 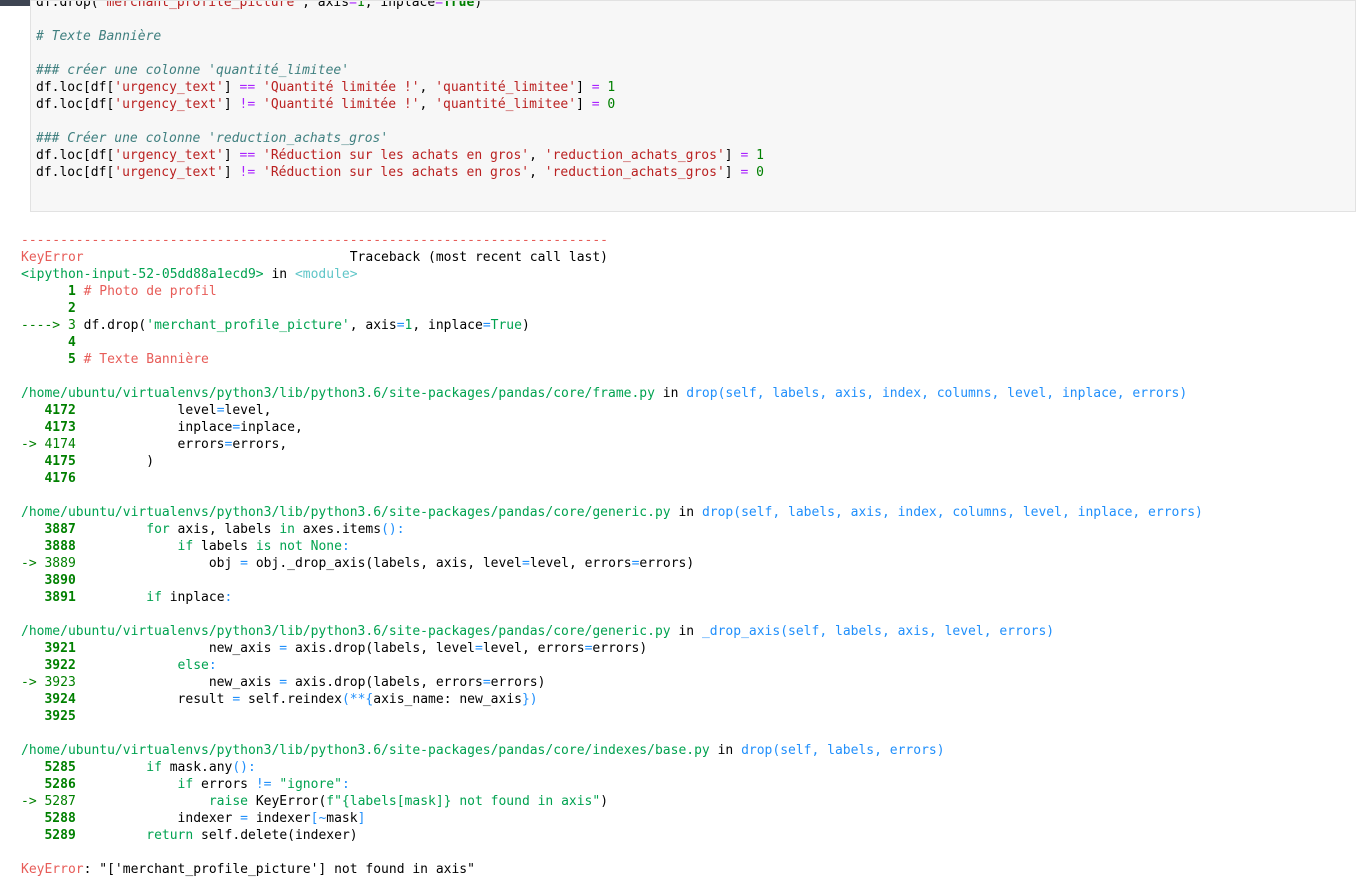 What do you see at coordinates (52, 801) in the screenshot?
I see `code-token: -> 5287` at bounding box center [52, 801].